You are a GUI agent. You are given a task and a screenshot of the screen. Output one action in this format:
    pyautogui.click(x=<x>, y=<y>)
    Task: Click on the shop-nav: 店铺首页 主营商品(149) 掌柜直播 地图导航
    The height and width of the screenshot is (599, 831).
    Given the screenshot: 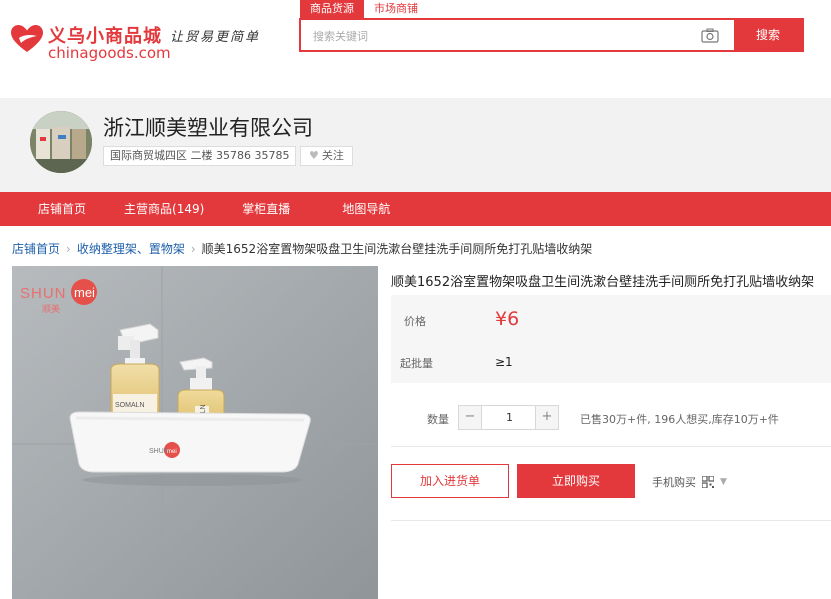 What is the action you would take?
    pyautogui.click(x=415, y=209)
    